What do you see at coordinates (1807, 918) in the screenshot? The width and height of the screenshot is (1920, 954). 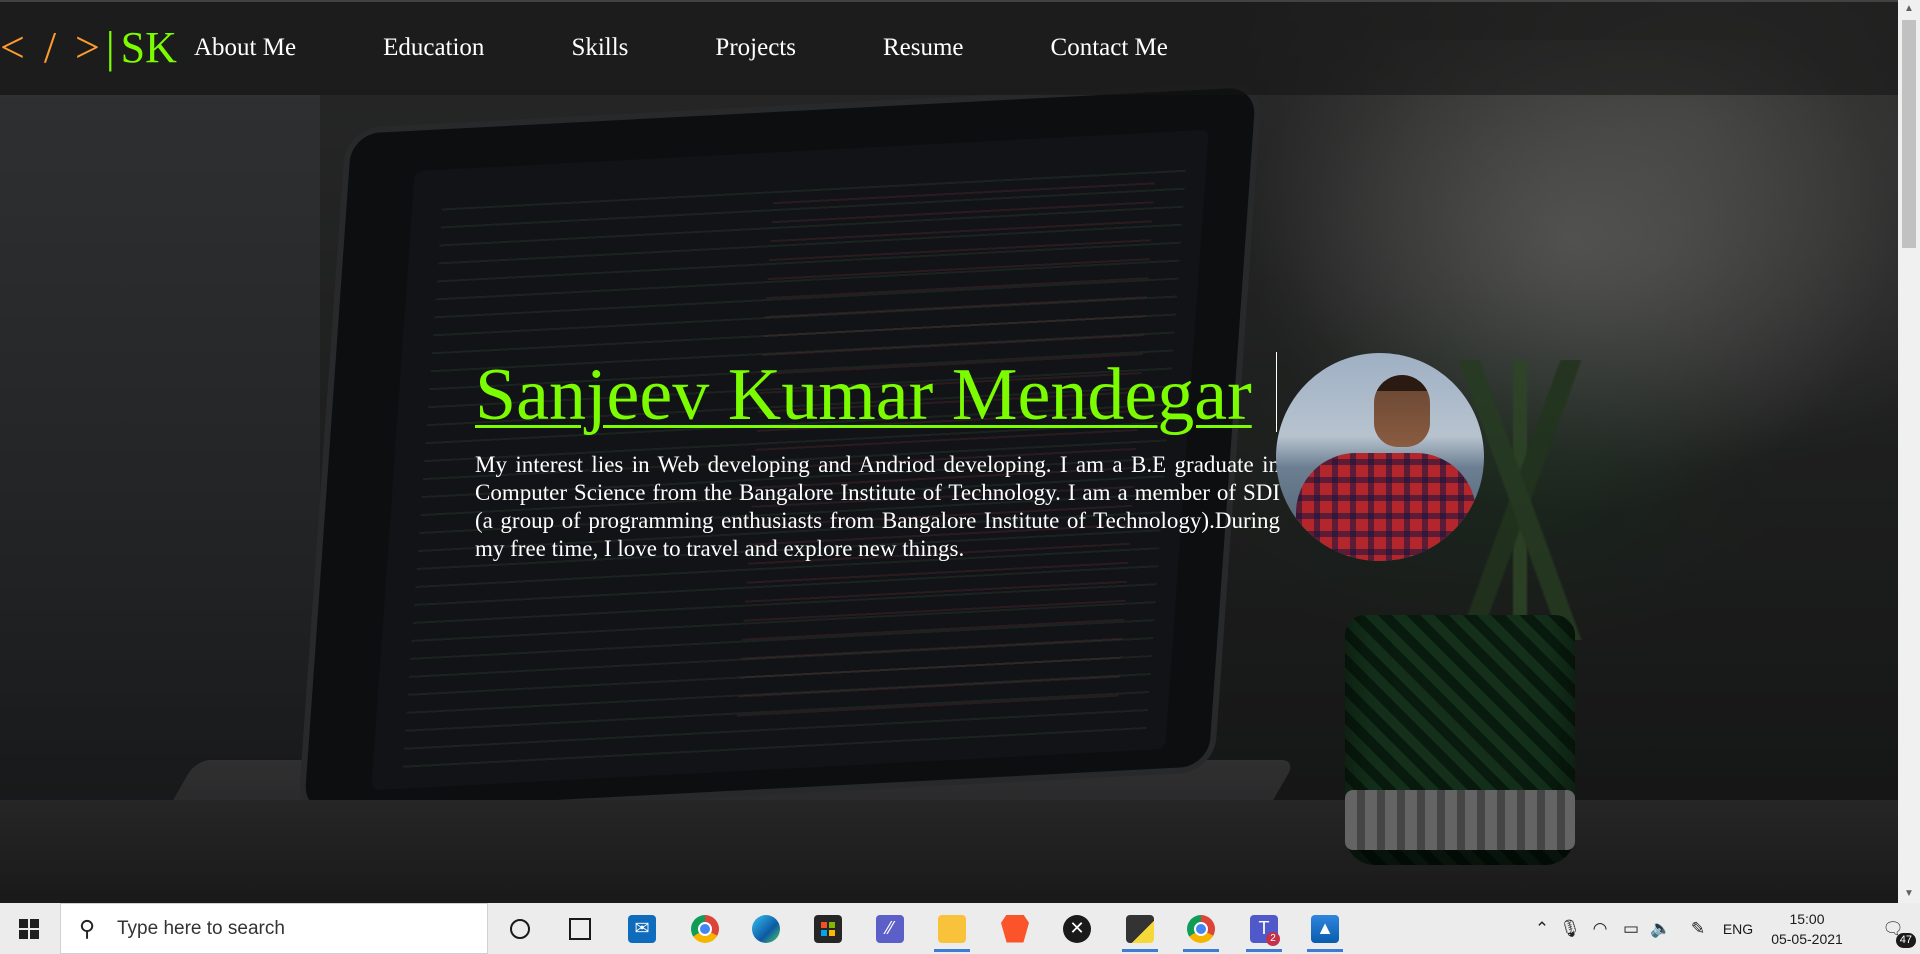 I see `clock-time: 15:00` at bounding box center [1807, 918].